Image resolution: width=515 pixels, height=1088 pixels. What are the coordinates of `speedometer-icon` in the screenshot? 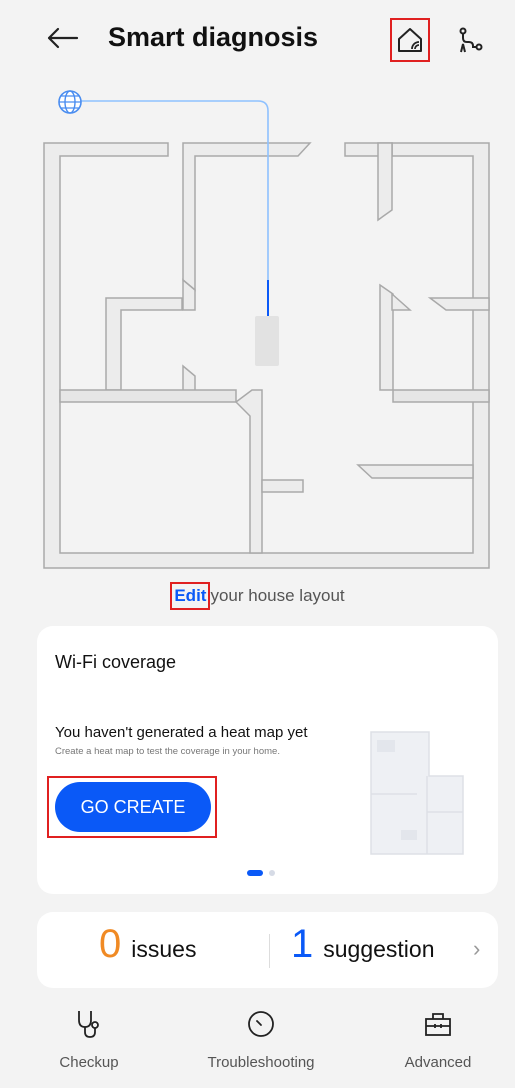 It's located at (261, 1024).